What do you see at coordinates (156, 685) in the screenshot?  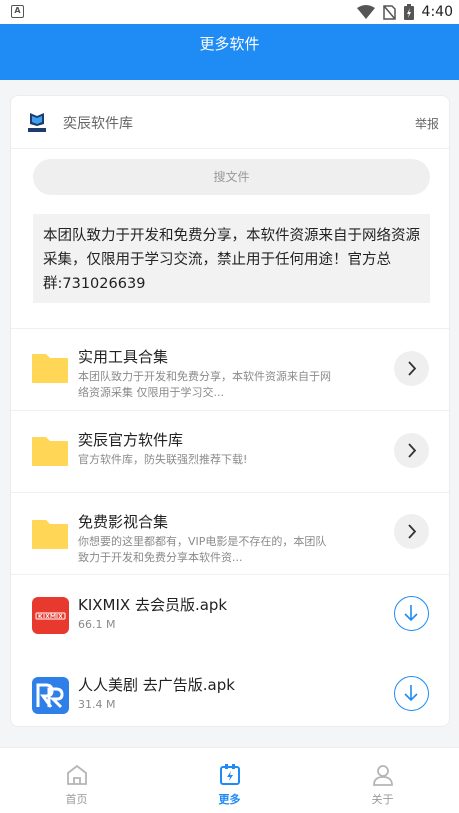 I see `item-title: 人人美剧 去广告版.apk` at bounding box center [156, 685].